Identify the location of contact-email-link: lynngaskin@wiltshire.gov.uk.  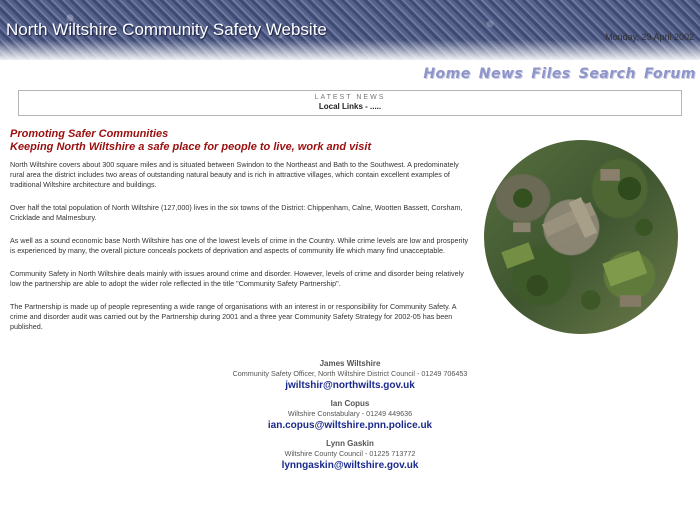
(350, 465).